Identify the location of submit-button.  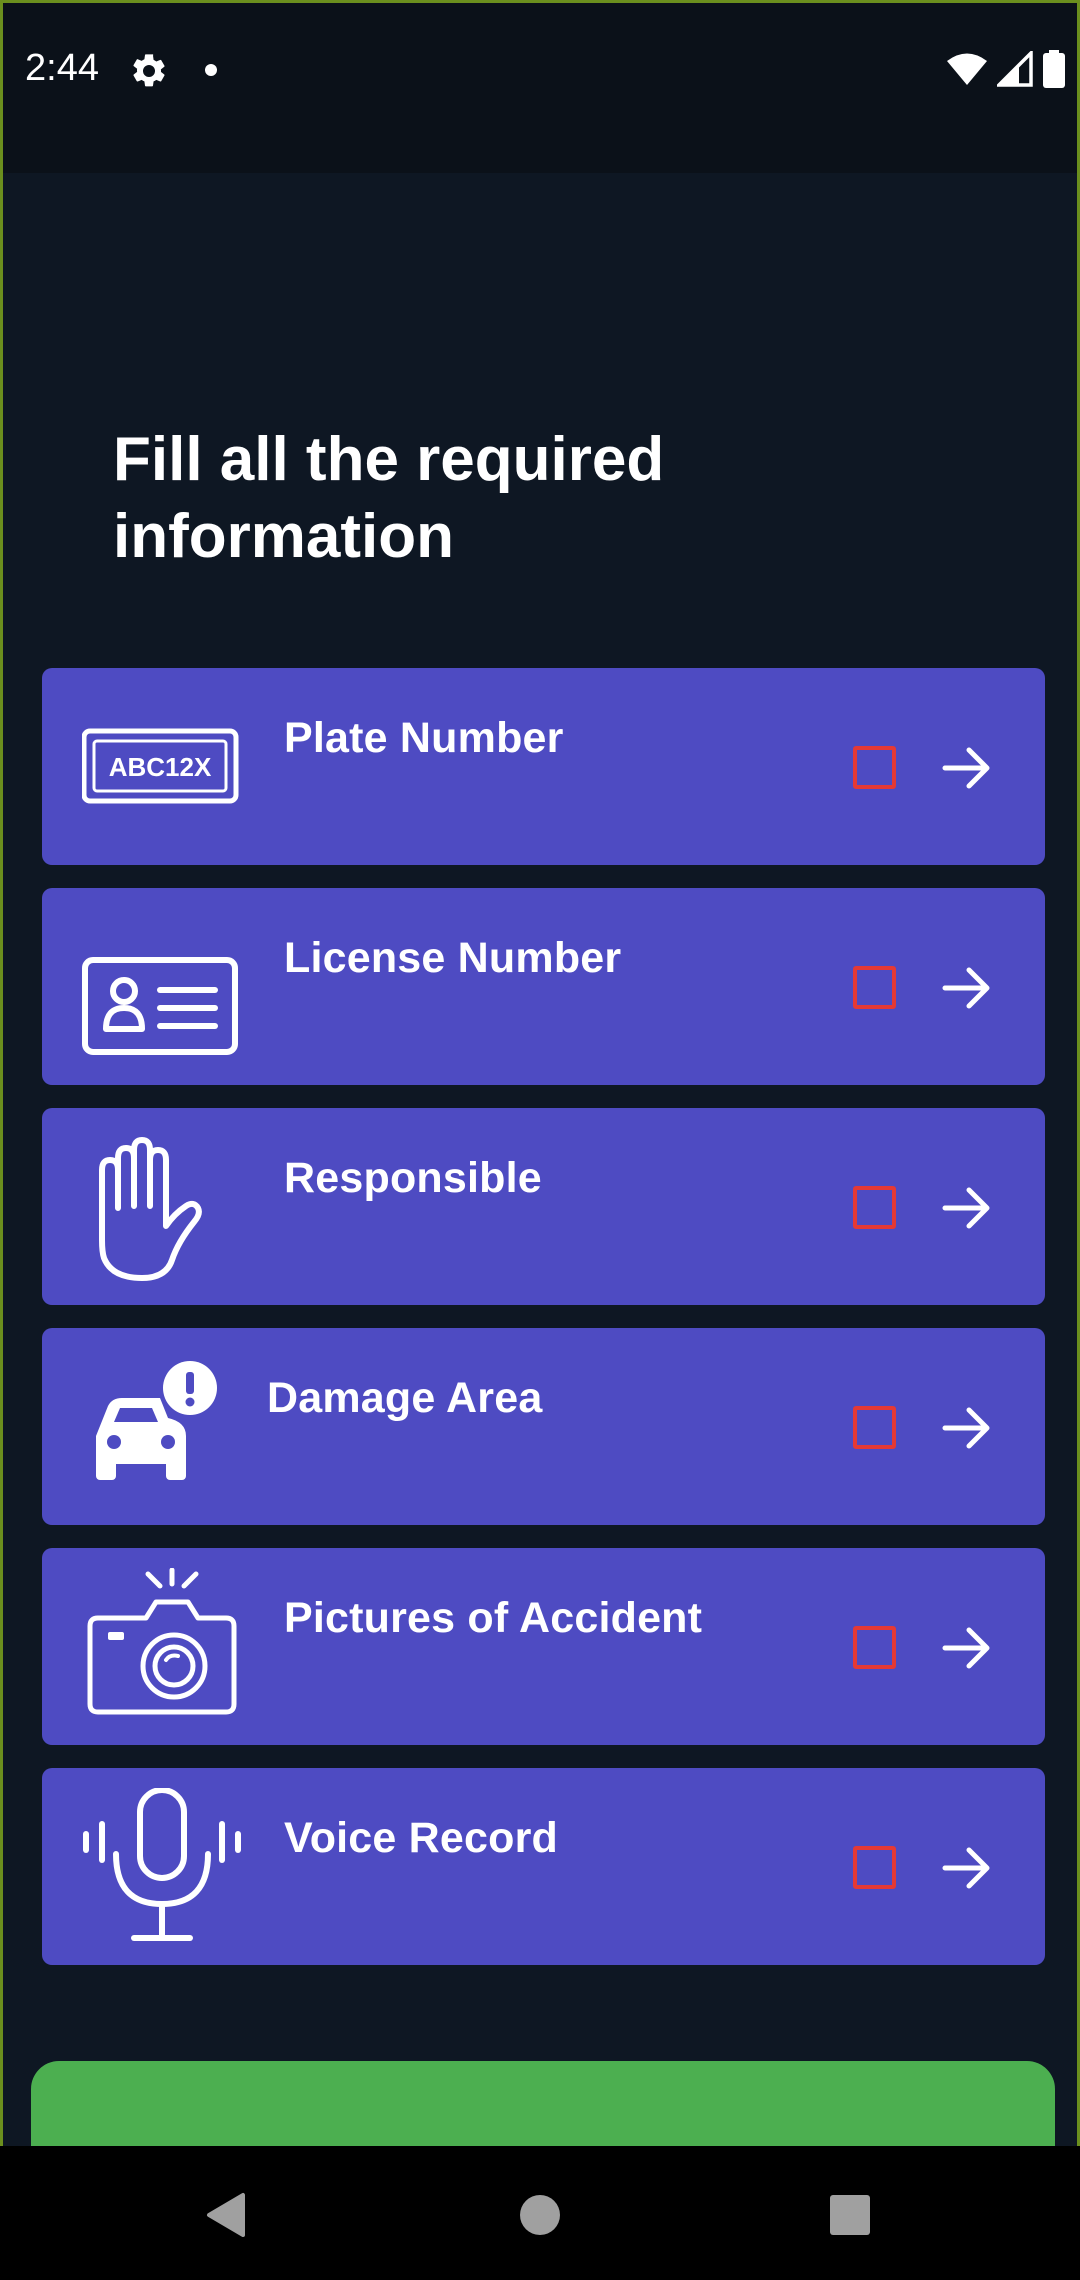
(543, 2106).